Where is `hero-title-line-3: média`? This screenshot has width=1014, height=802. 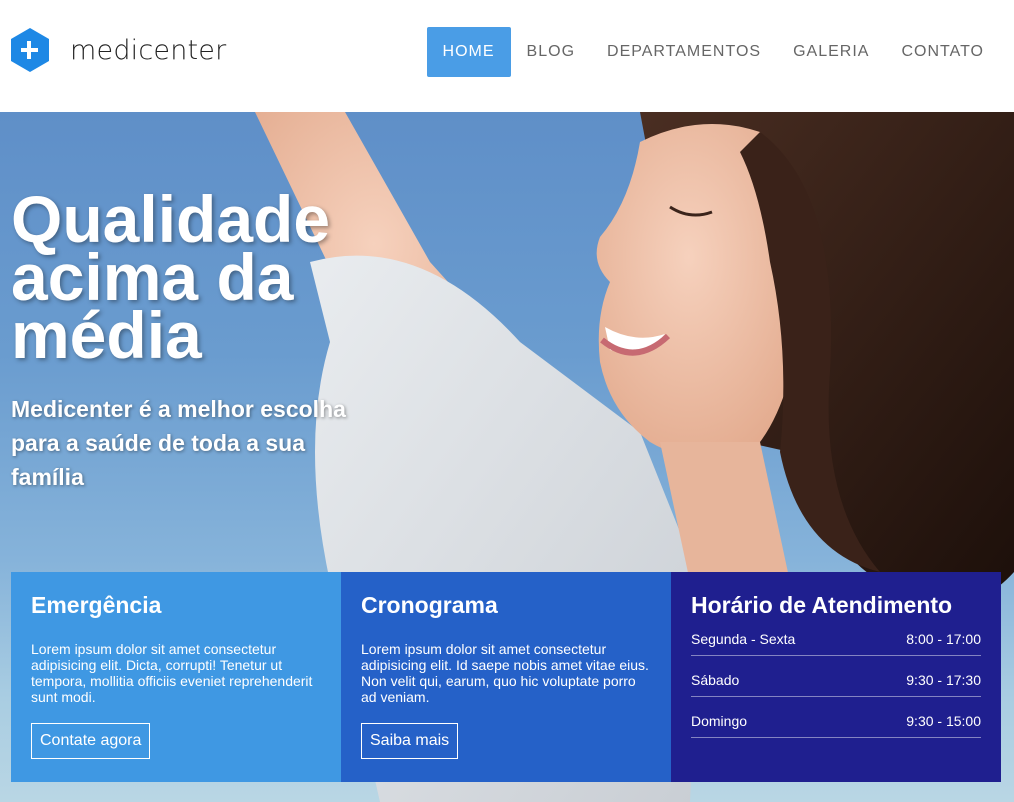
hero-title-line-3: média is located at coordinates (106, 335).